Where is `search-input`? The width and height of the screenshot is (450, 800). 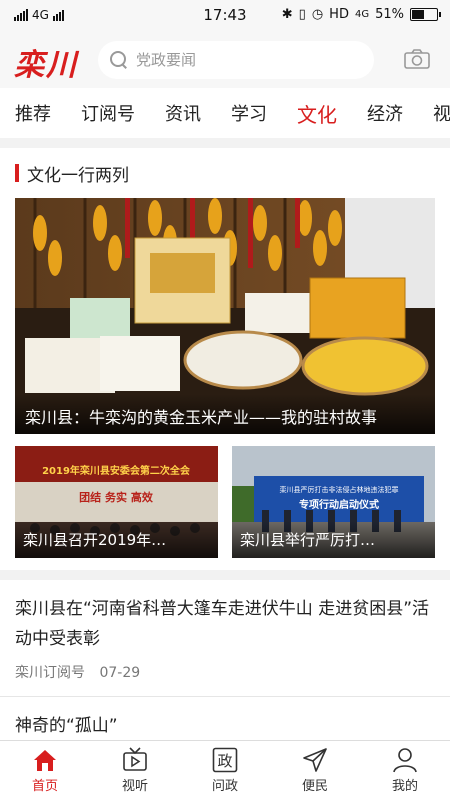 search-input is located at coordinates (246, 60).